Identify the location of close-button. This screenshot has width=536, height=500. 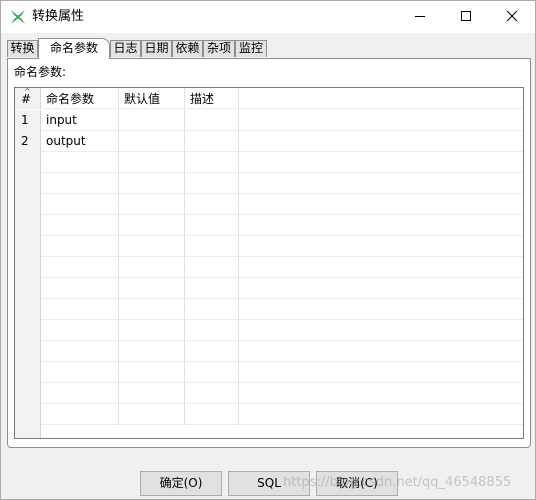
(512, 16).